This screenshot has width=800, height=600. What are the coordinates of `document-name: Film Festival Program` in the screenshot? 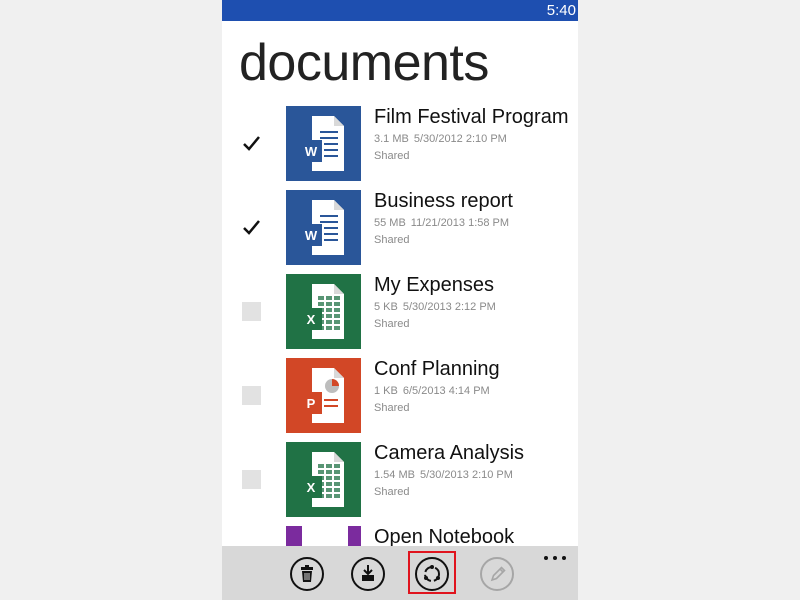 It's located at (476, 117).